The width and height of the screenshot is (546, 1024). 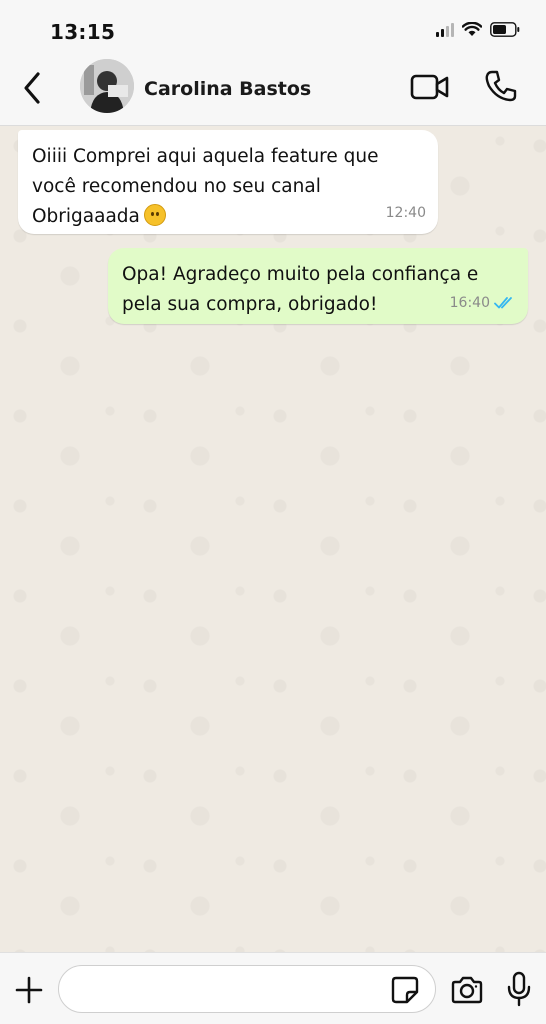 I want to click on profile-photo, so click(x=107, y=86).